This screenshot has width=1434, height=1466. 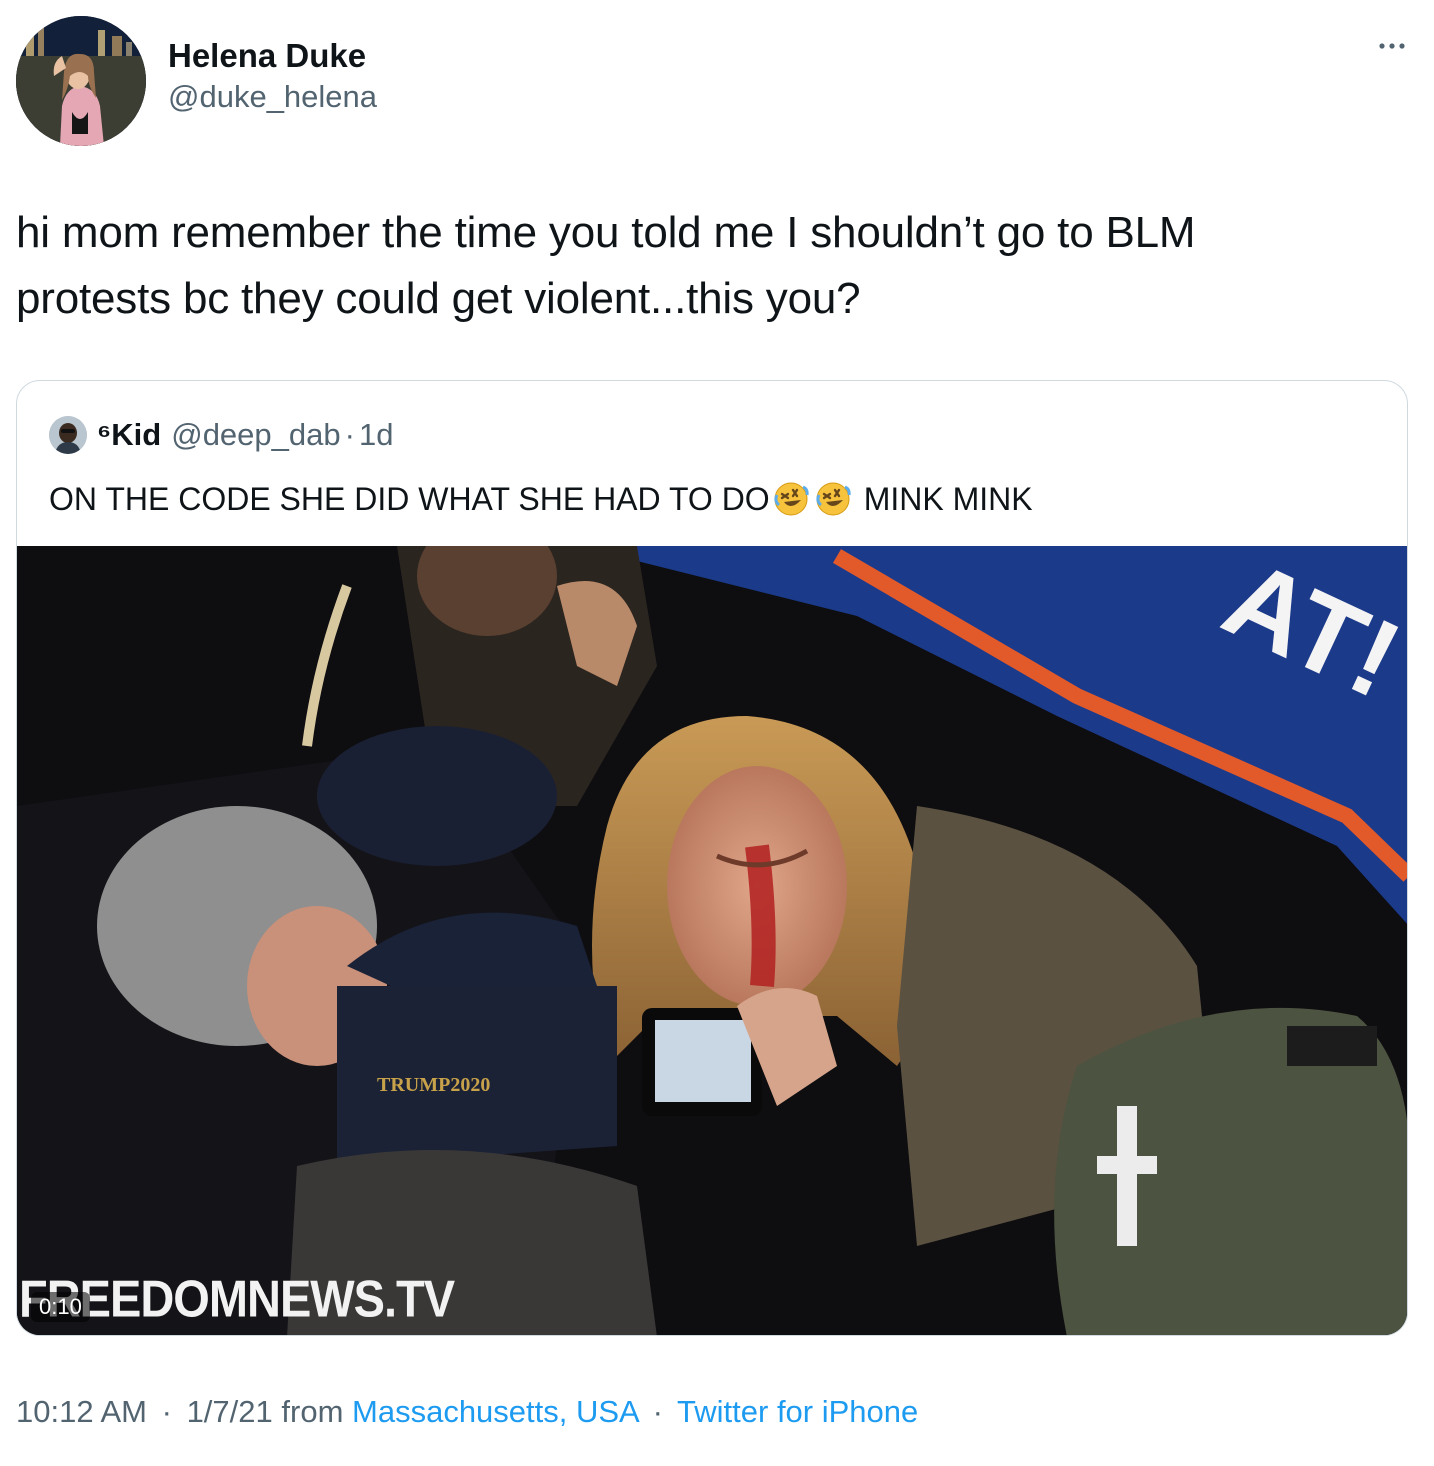 I want to click on video-duration-badge: 0:10, so click(x=60, y=1307).